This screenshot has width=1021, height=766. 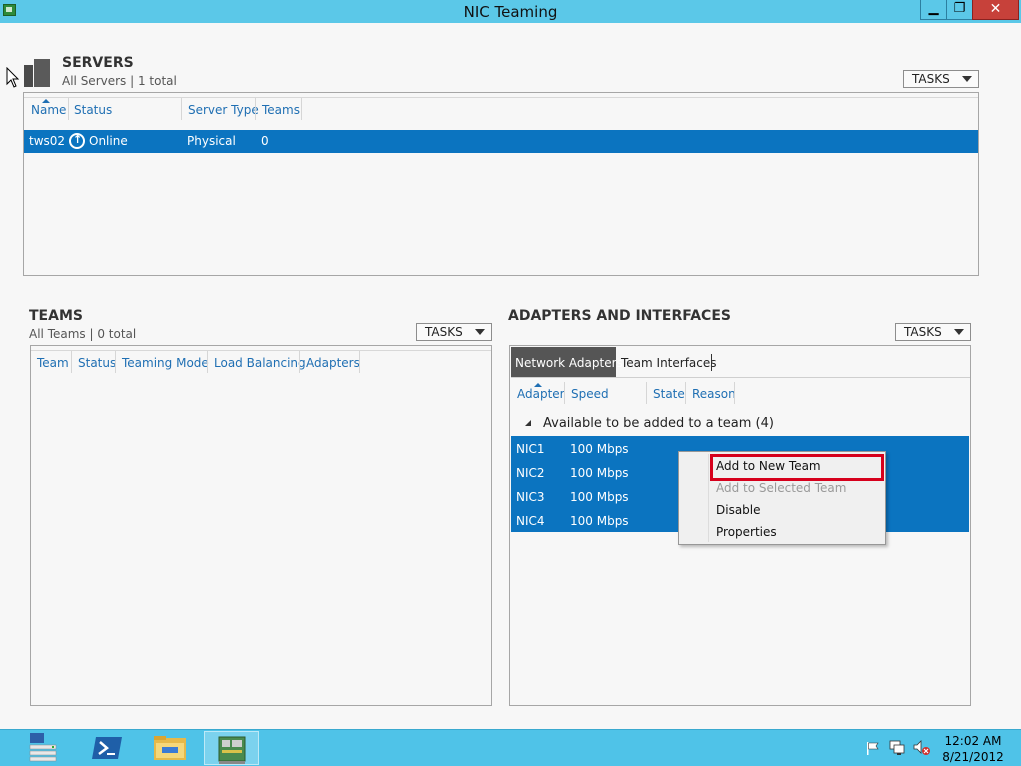 What do you see at coordinates (740, 377) in the screenshot?
I see `tab-strip-divider` at bounding box center [740, 377].